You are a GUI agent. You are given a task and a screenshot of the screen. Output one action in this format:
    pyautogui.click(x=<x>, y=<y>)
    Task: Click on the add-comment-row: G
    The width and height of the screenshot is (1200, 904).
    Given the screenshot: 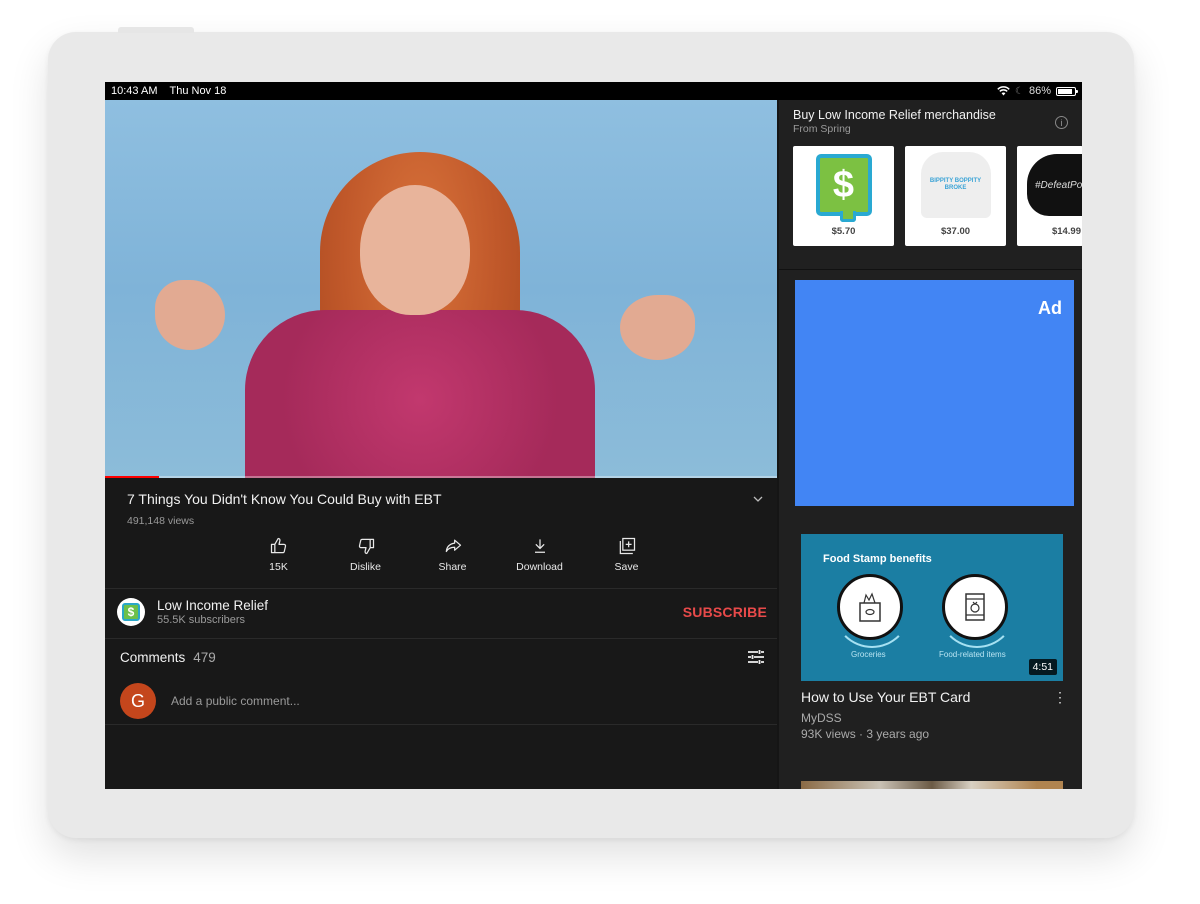 What is the action you would take?
    pyautogui.click(x=442, y=701)
    